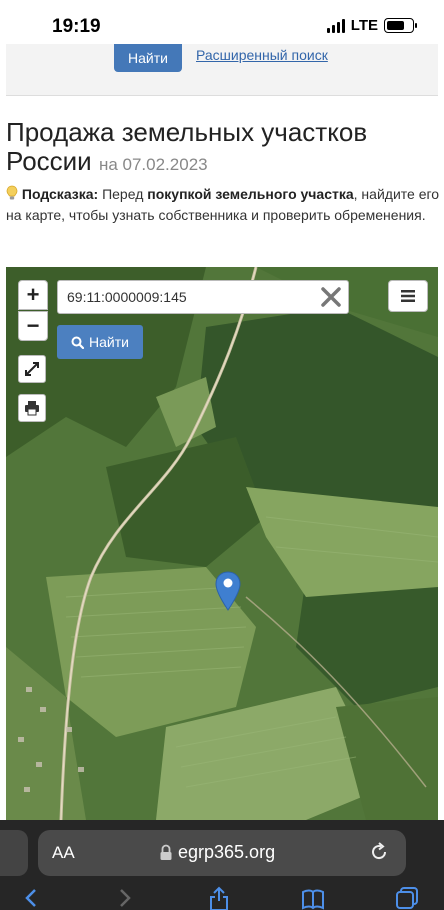 The width and height of the screenshot is (444, 910). I want to click on clear-icon, so click(331, 297).